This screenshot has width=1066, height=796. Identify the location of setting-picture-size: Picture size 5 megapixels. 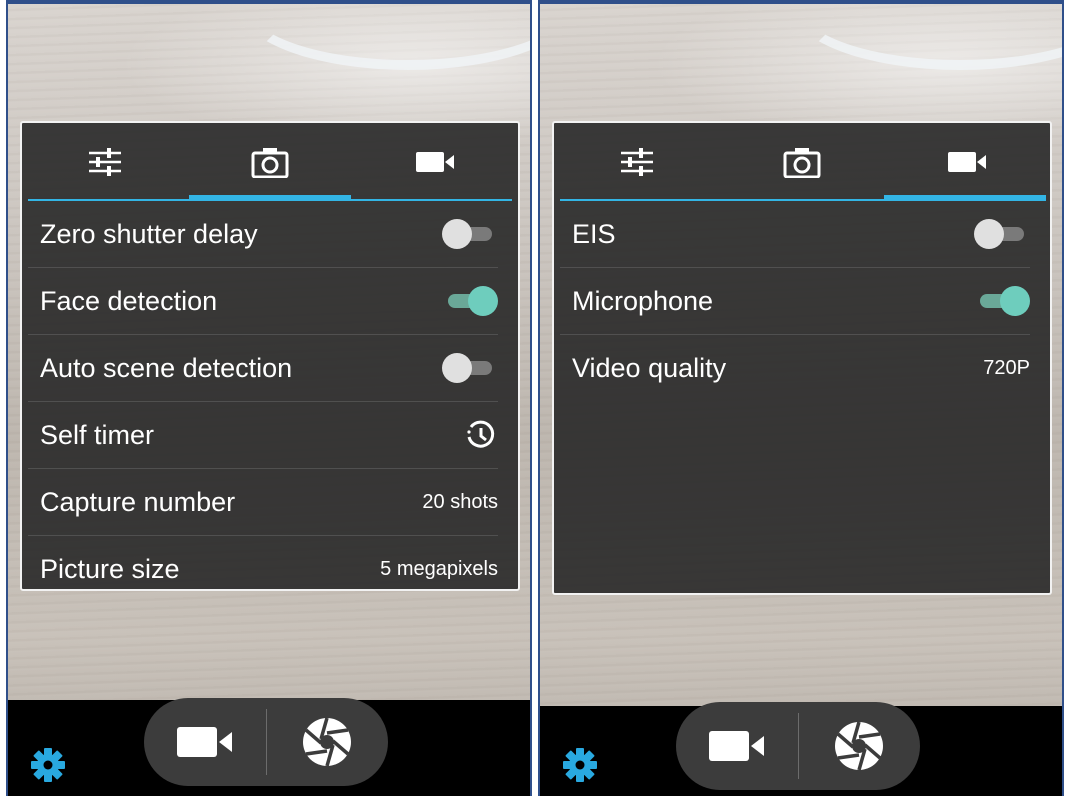
(263, 562).